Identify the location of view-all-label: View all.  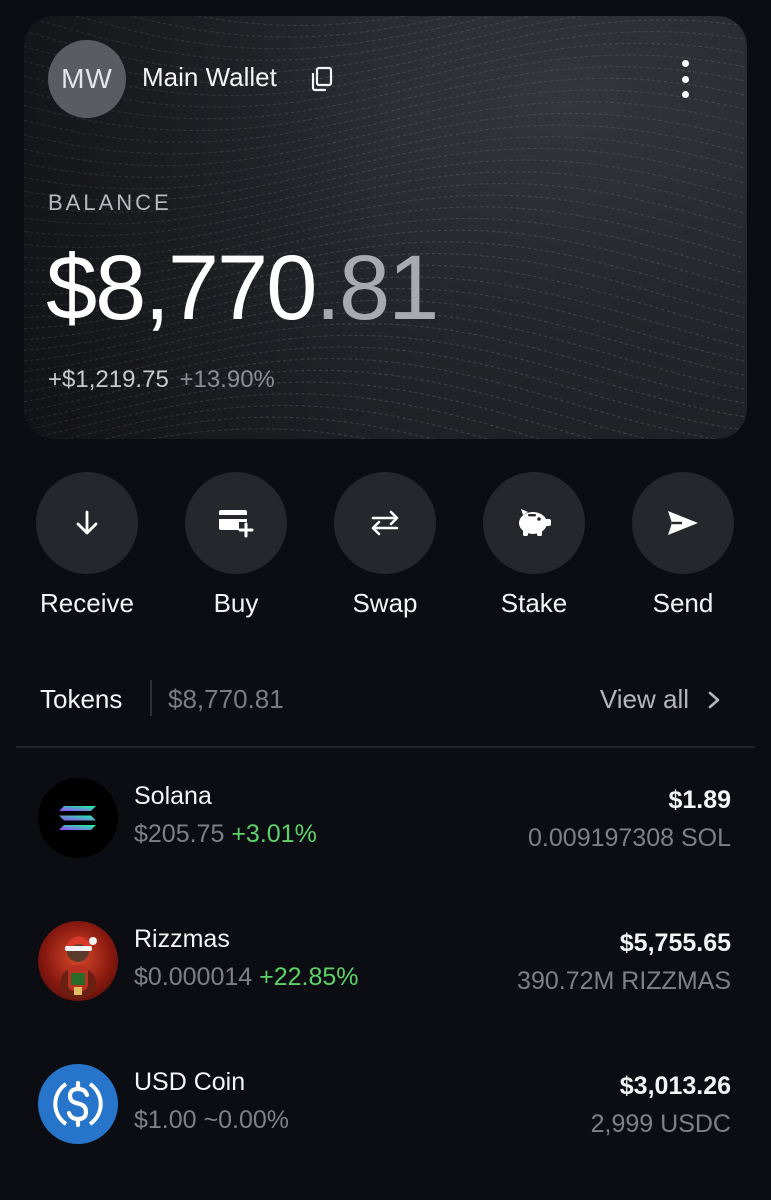
(644, 699).